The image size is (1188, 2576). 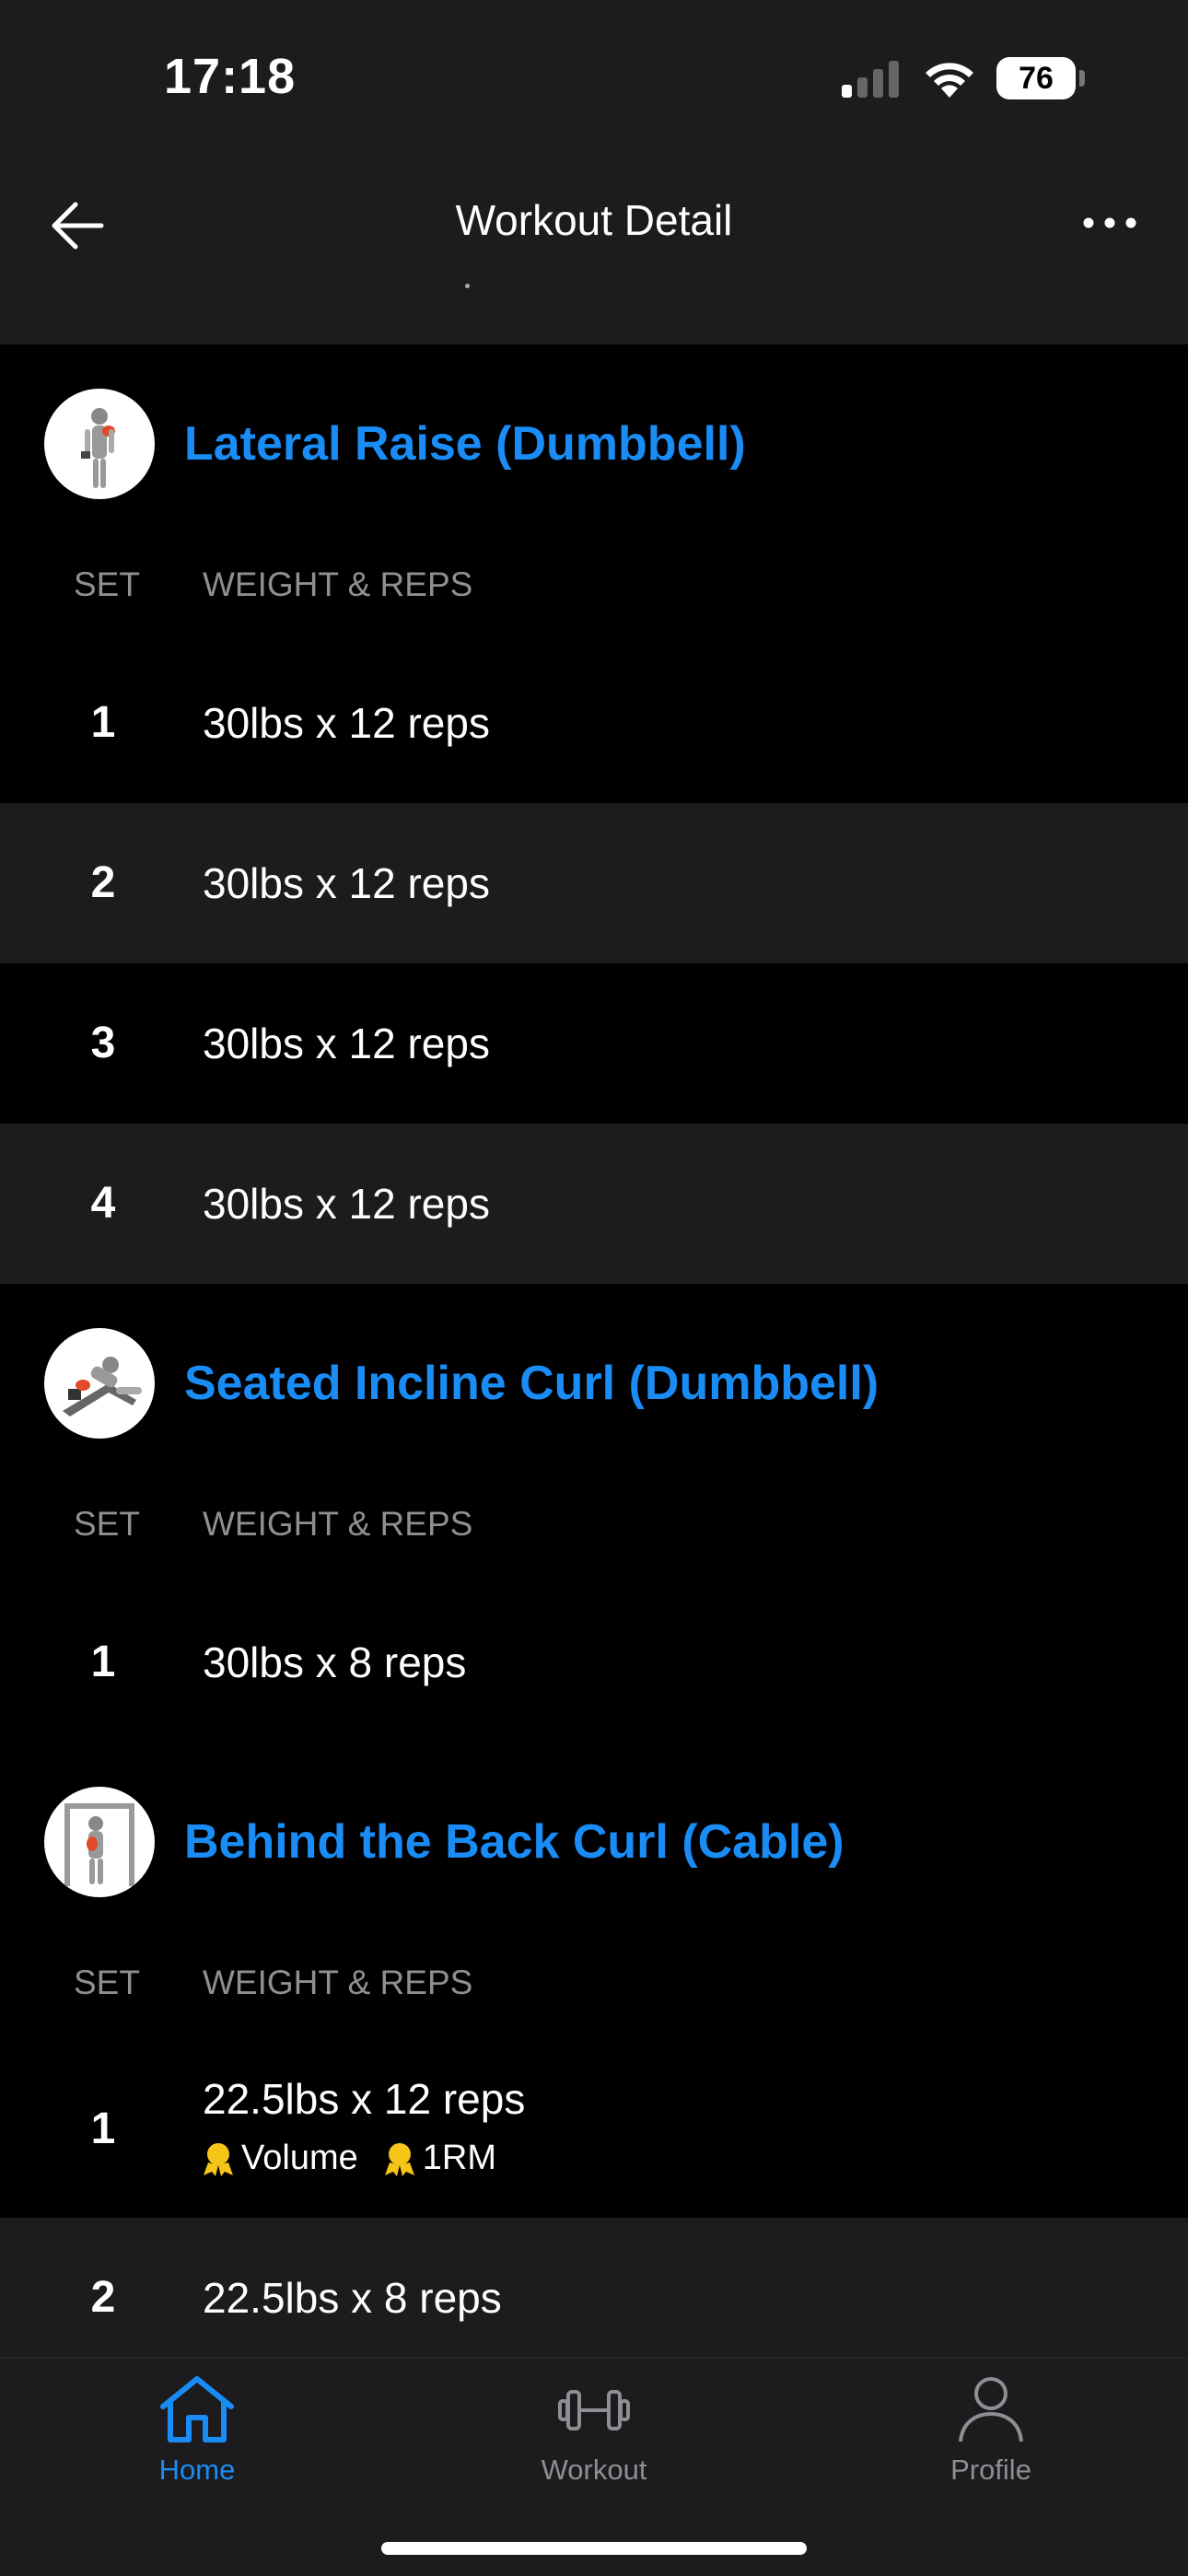 What do you see at coordinates (949, 80) in the screenshot?
I see `wifi-icon` at bounding box center [949, 80].